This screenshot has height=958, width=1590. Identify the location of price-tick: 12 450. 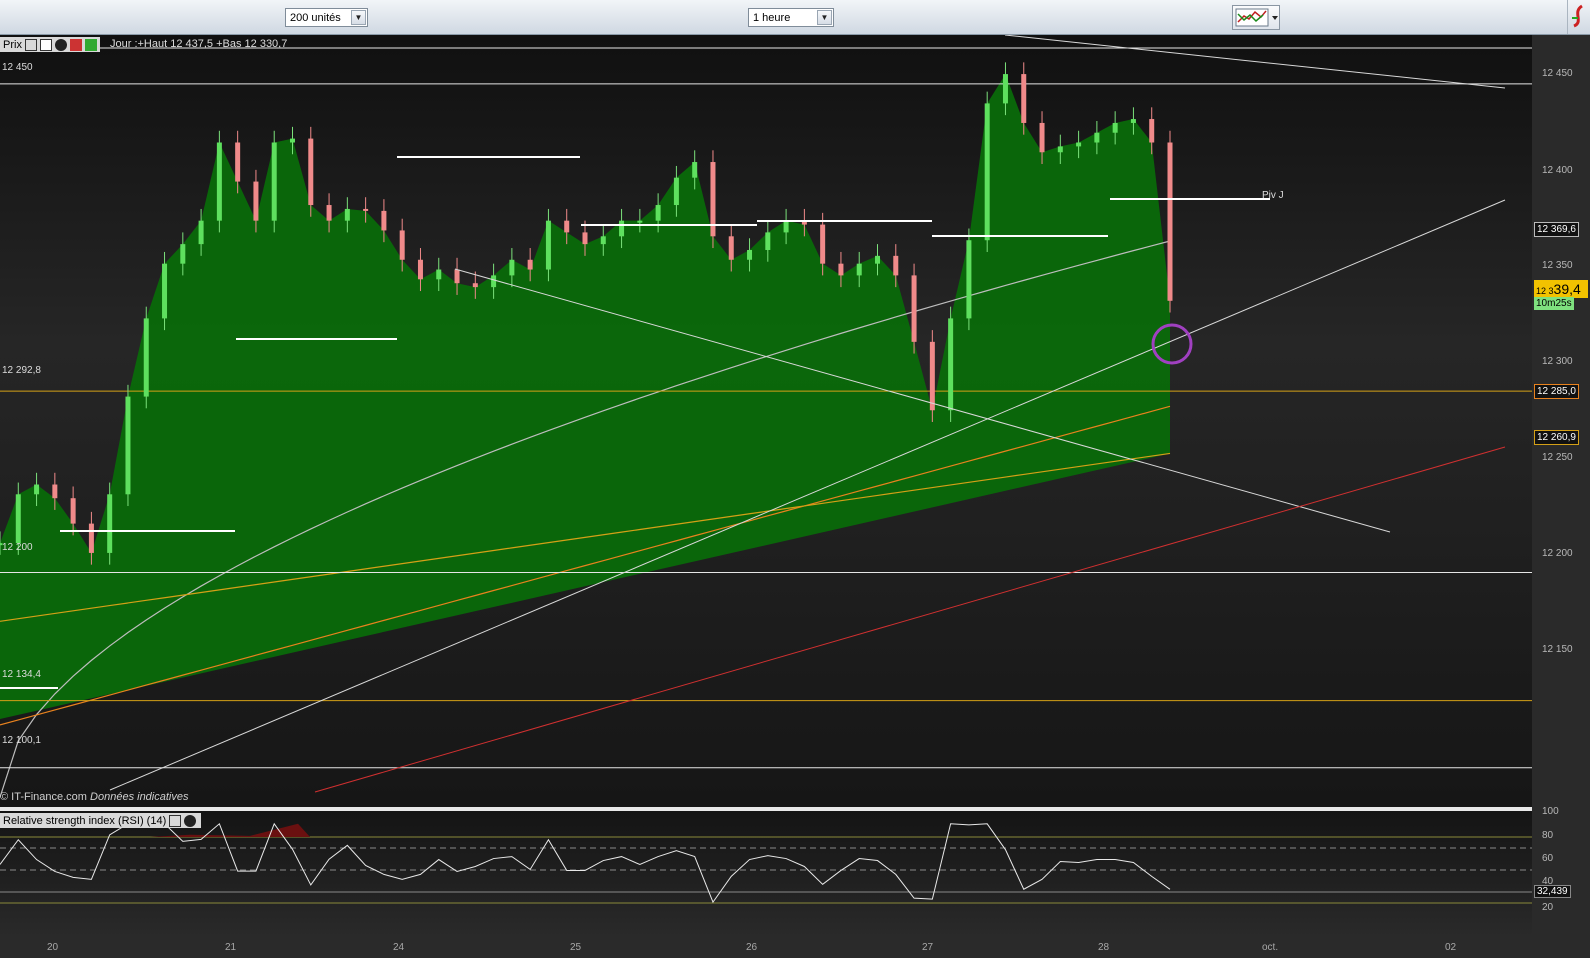
(1557, 73).